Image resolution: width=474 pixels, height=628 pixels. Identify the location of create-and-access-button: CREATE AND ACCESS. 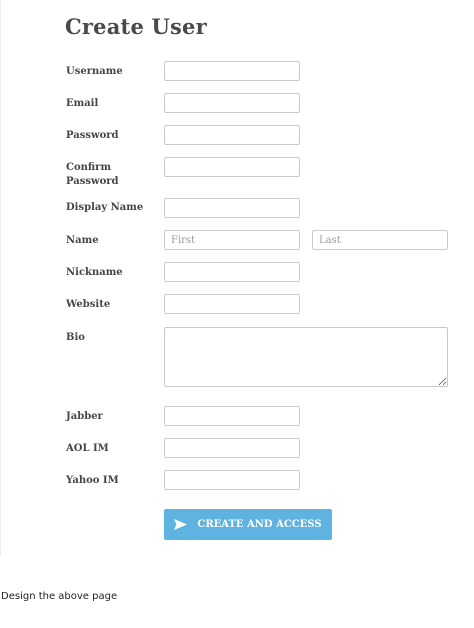
(248, 524).